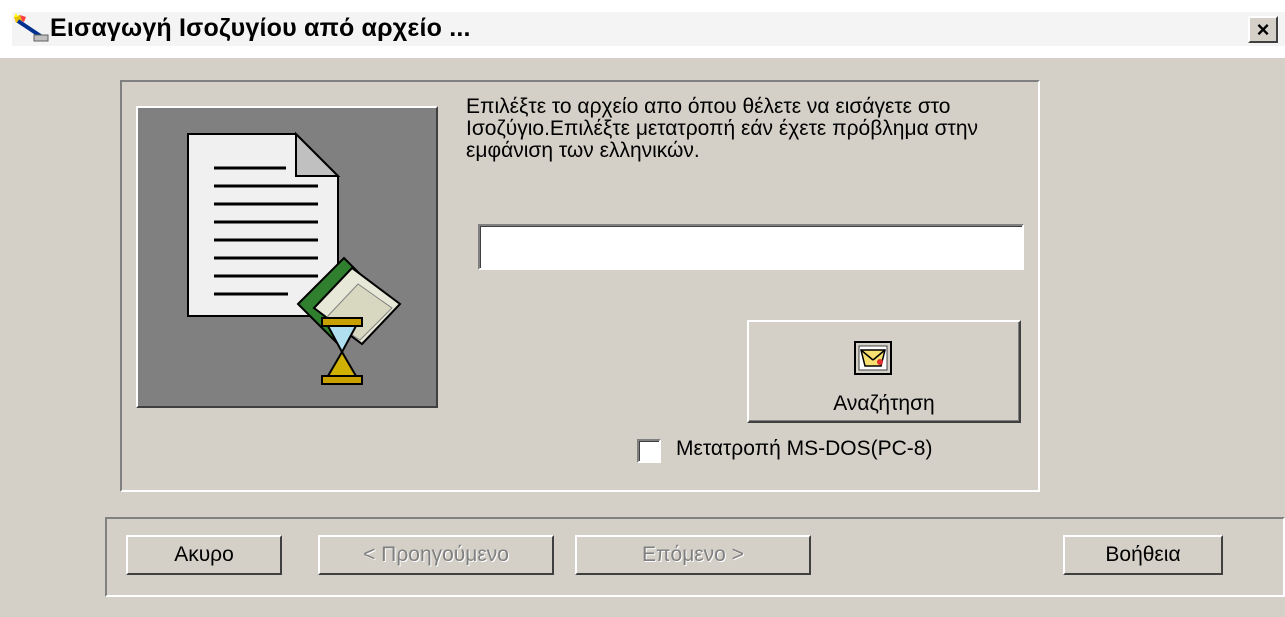  I want to click on cancel-button: Ακυρο, so click(204, 555).